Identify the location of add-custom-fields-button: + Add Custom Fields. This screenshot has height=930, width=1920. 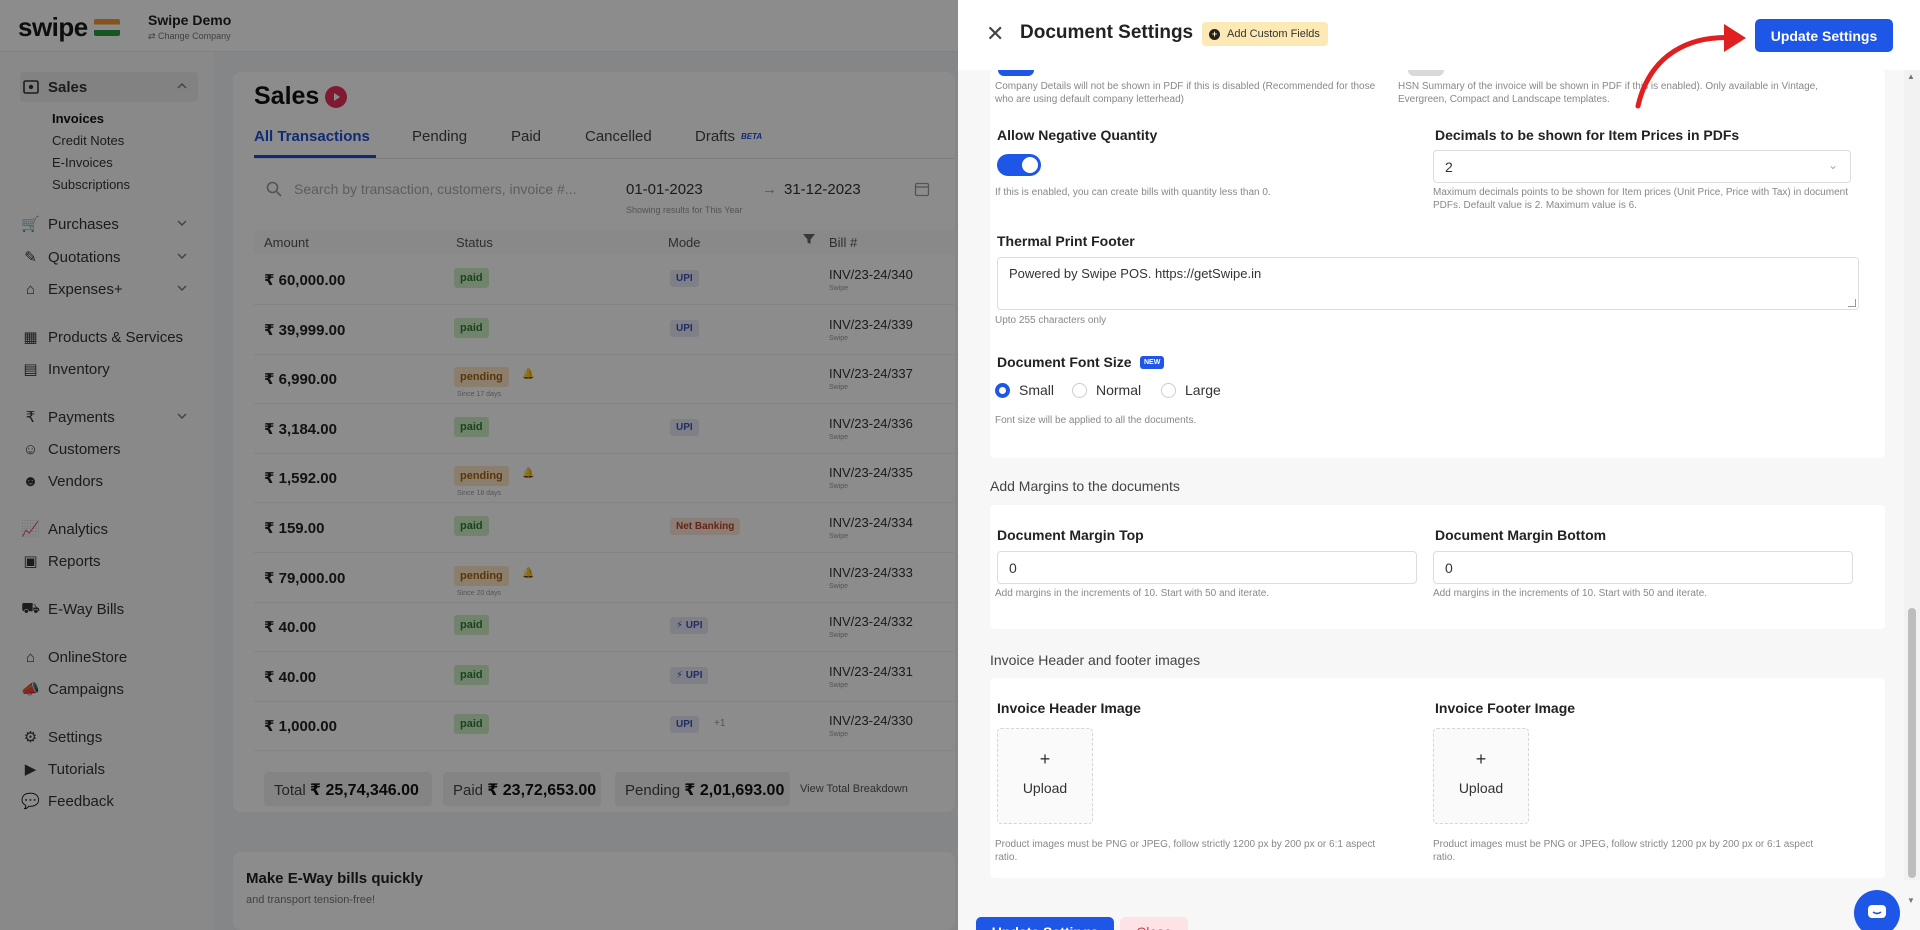
(1265, 34).